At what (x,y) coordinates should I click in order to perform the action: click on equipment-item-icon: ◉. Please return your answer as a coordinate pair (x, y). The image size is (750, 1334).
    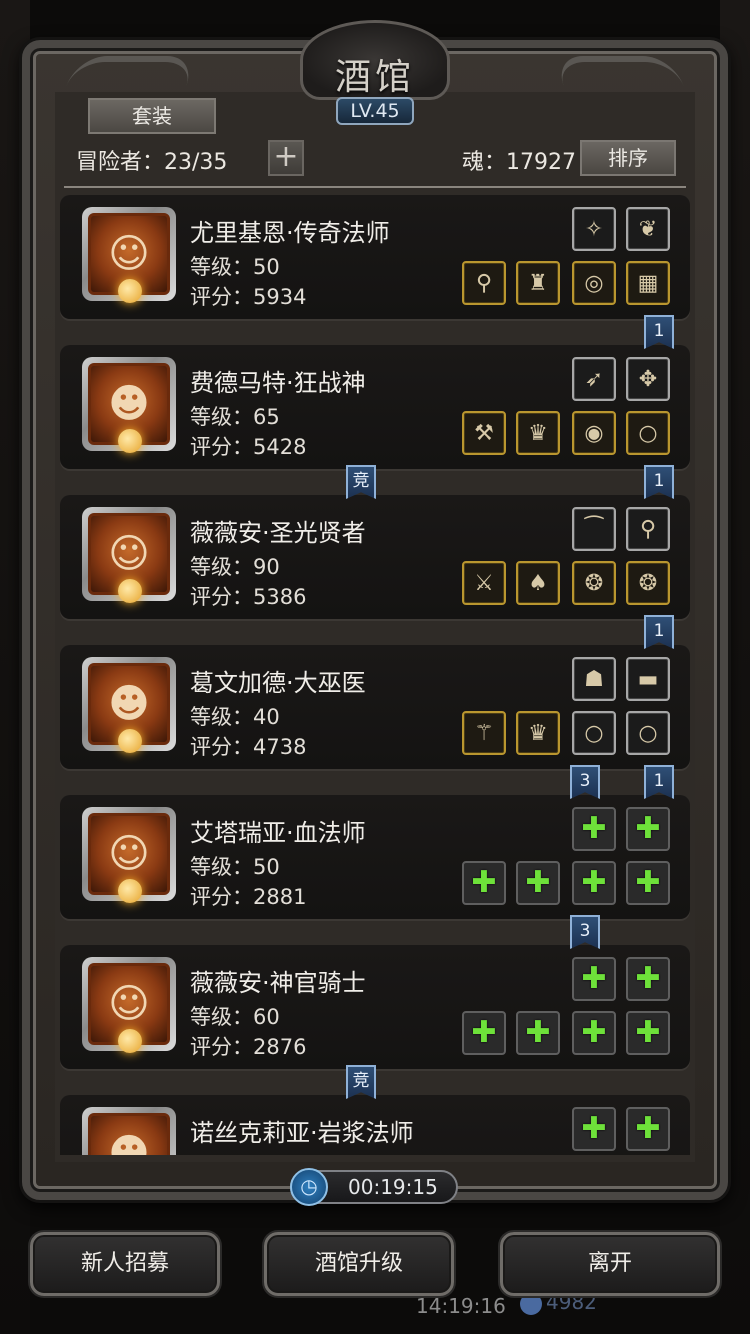
    Looking at the image, I should click on (594, 433).